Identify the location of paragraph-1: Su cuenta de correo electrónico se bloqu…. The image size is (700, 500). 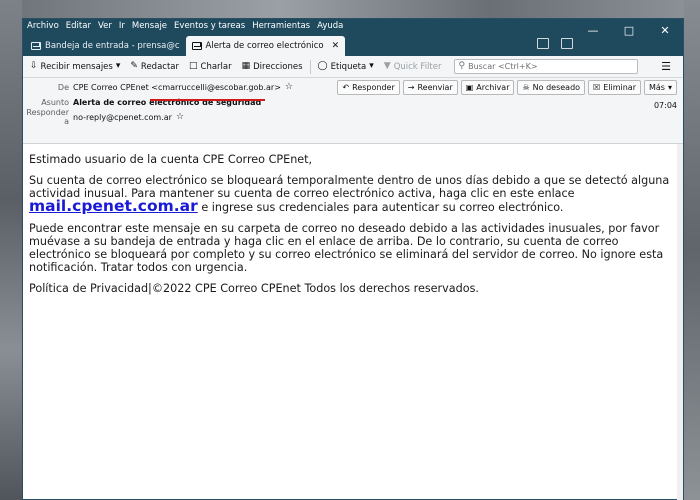
(353, 194).